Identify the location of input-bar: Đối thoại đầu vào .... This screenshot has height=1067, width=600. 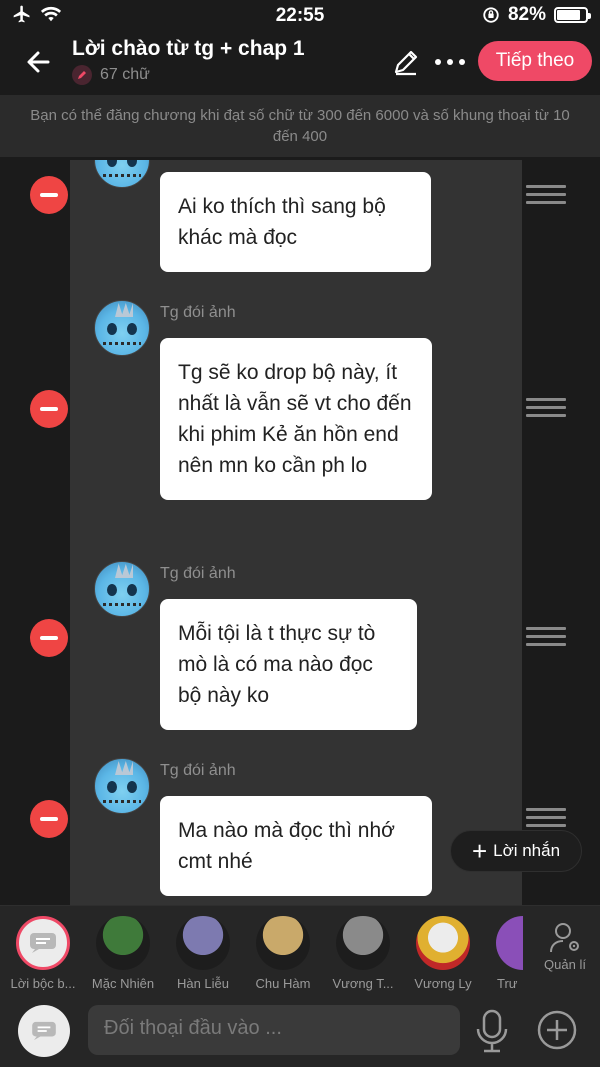
(300, 1031).